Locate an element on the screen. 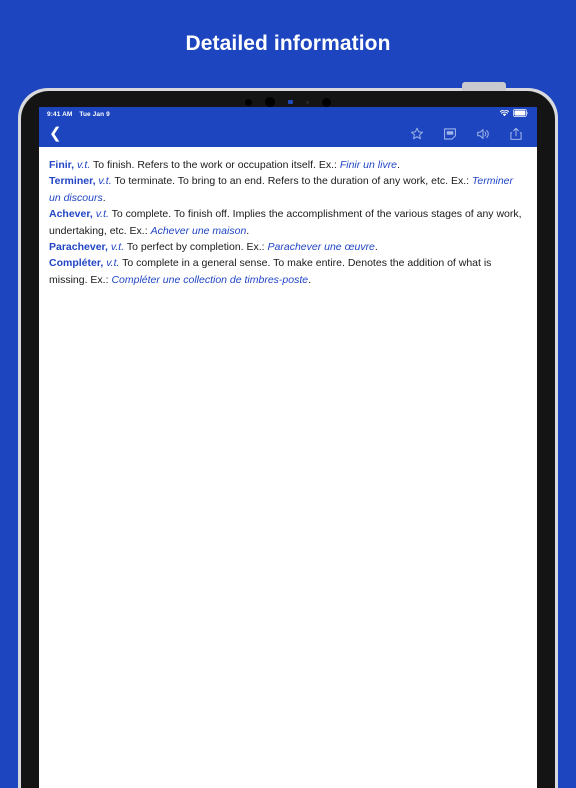  share-icon is located at coordinates (515, 134).